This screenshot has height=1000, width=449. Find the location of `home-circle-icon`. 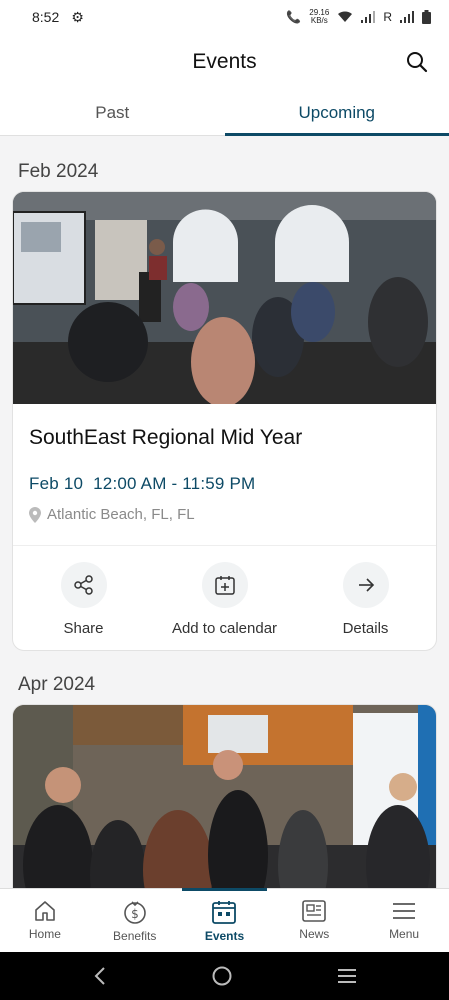

home-circle-icon is located at coordinates (222, 976).